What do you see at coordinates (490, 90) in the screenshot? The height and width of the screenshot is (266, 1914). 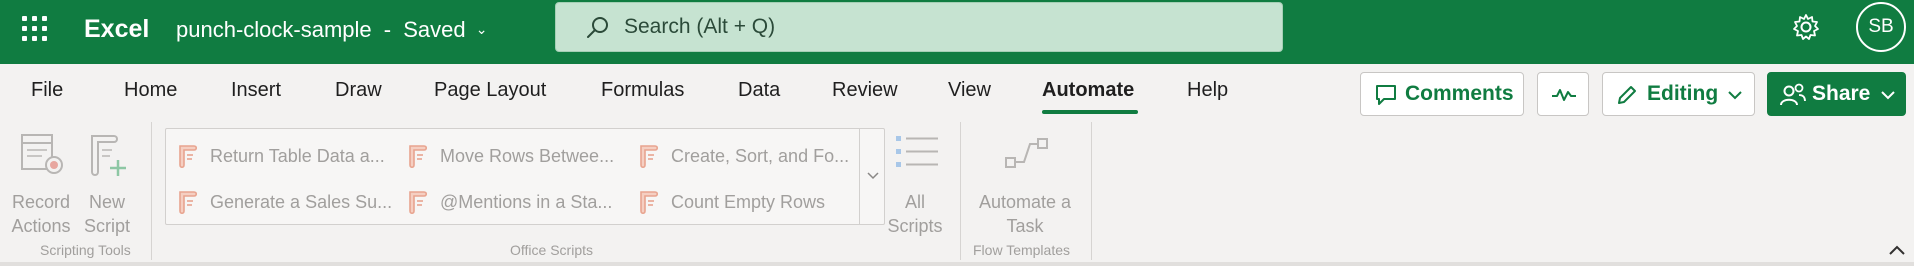 I see `tab-page-layout: Page Layout` at bounding box center [490, 90].